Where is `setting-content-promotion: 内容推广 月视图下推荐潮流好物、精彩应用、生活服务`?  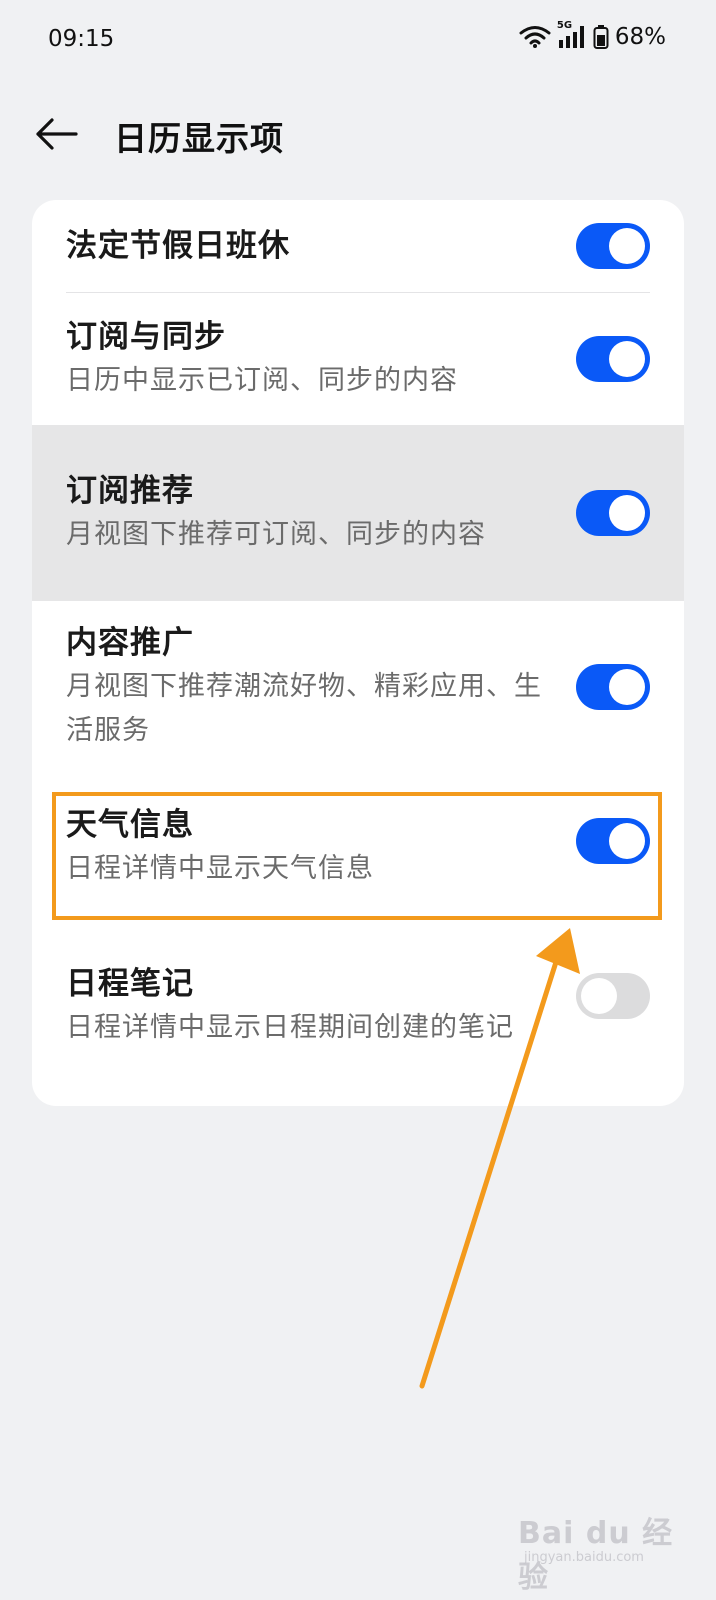 setting-content-promotion: 内容推广 月视图下推荐潮流好物、精彩应用、生活服务 is located at coordinates (358, 687).